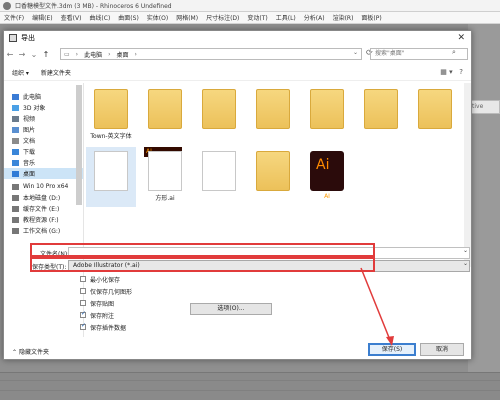 The image size is (500, 400). I want to click on checkbox-option: 保存插件数据, so click(103, 327).